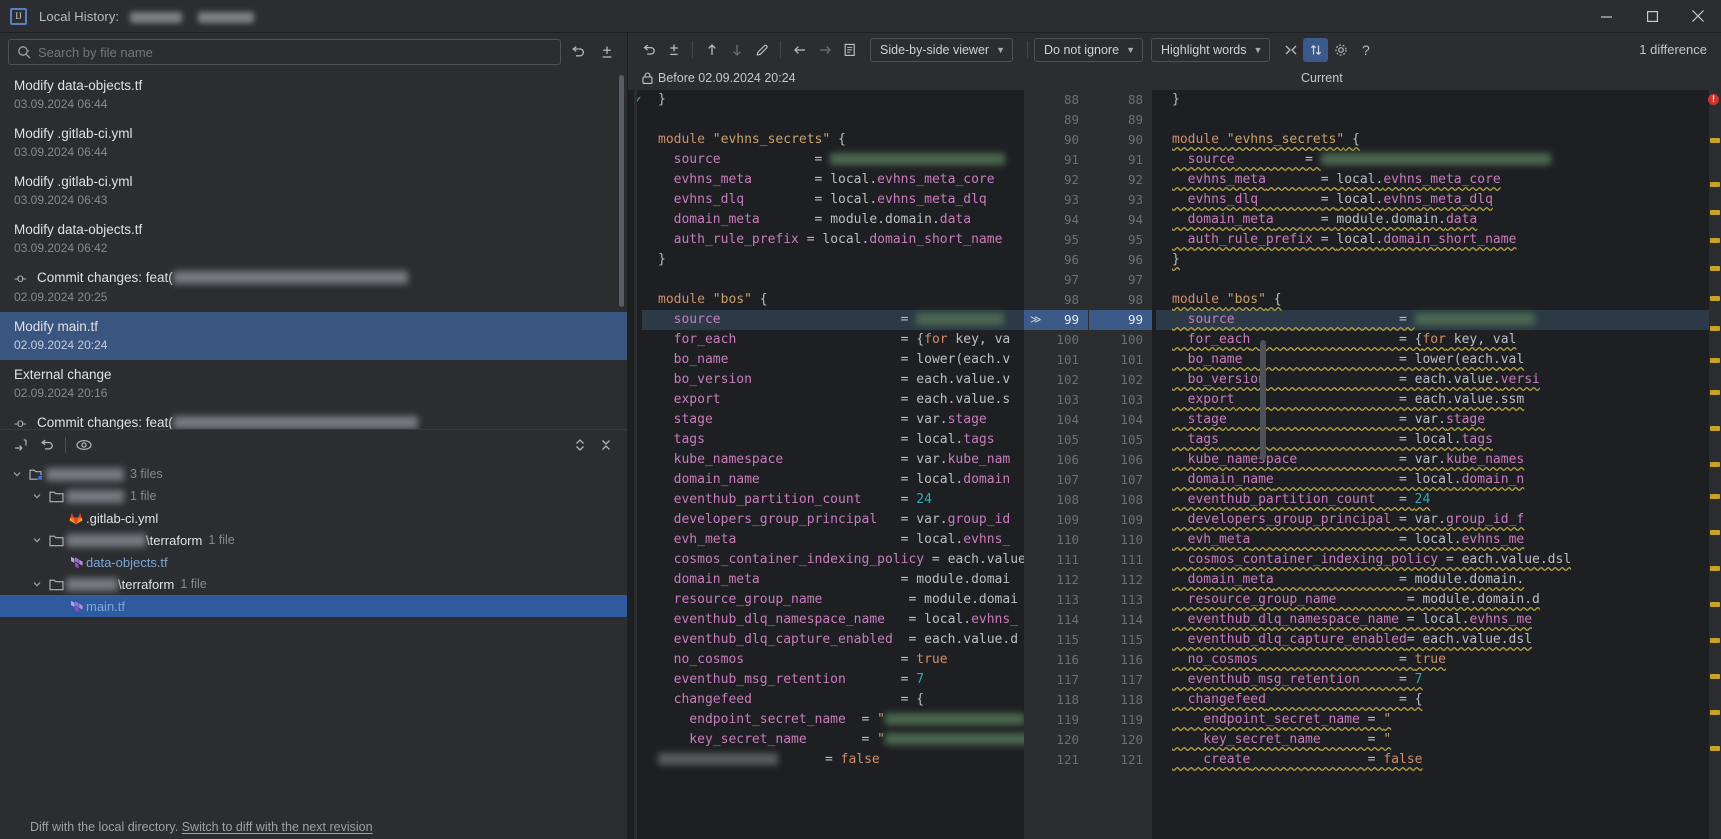  I want to click on history-item: External change 02.09.2024 20:16, so click(313, 384).